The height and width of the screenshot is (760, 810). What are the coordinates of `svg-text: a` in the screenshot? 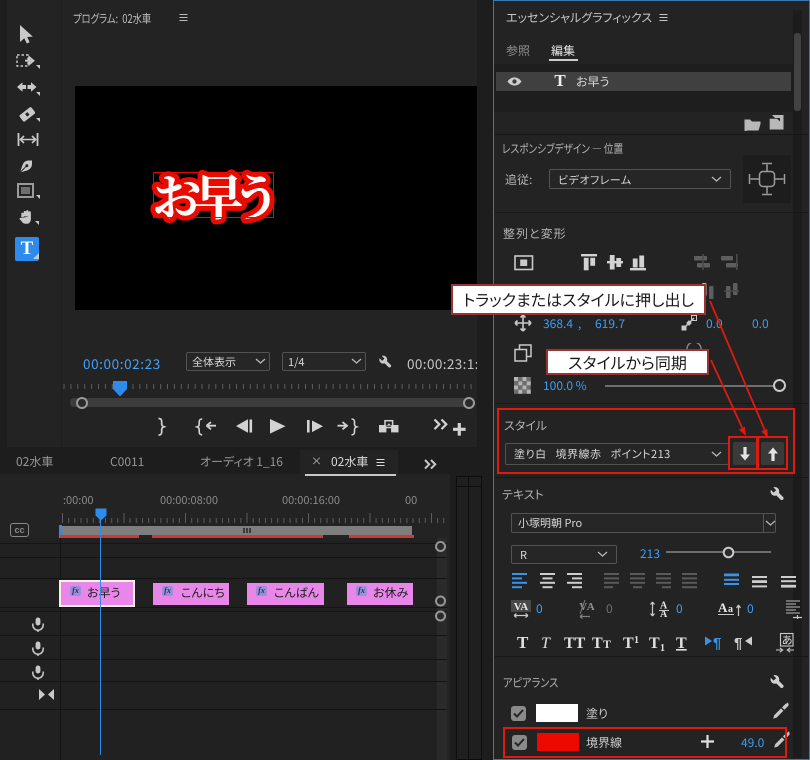 It's located at (730, 609).